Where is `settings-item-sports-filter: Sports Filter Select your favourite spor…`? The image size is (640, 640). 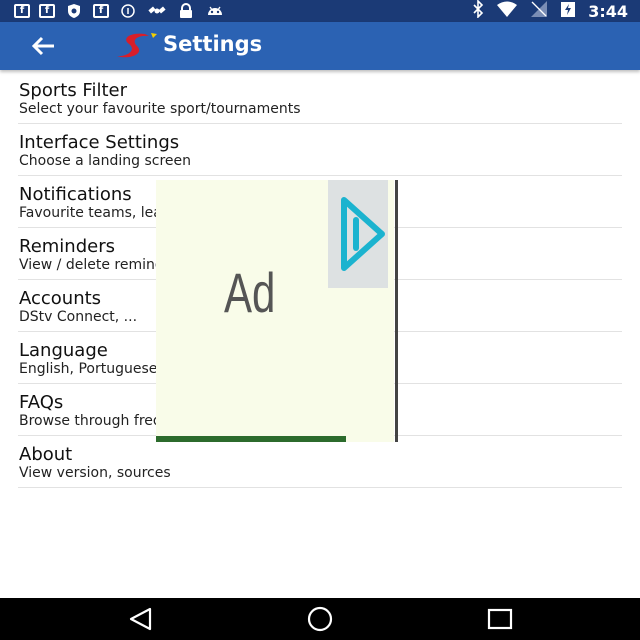 settings-item-sports-filter: Sports Filter Select your favourite spor… is located at coordinates (320, 98).